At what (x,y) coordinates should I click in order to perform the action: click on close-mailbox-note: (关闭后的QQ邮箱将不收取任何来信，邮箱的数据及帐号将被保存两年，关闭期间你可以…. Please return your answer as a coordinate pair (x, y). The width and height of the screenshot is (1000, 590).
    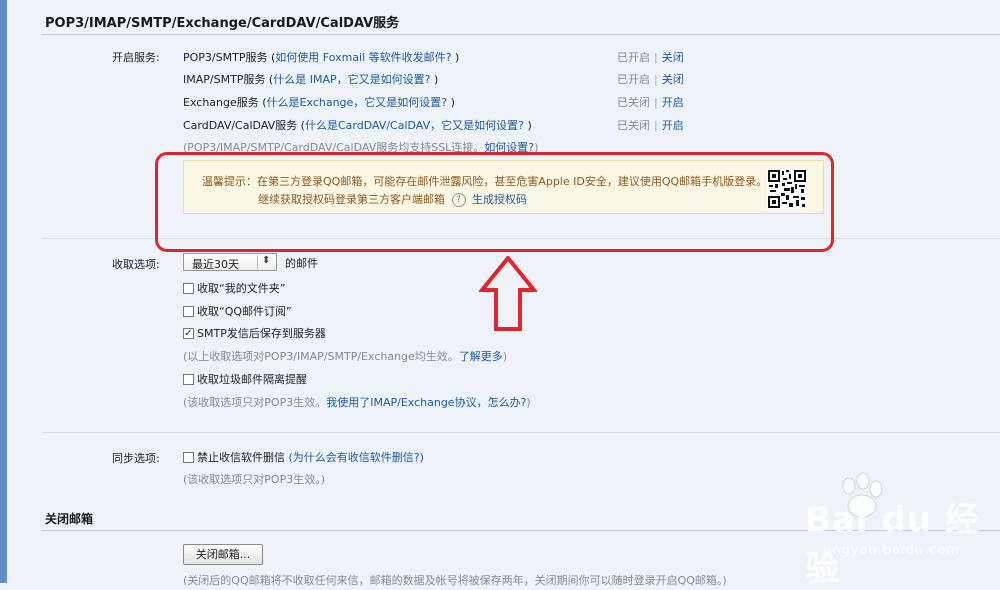
    Looking at the image, I should click on (455, 580).